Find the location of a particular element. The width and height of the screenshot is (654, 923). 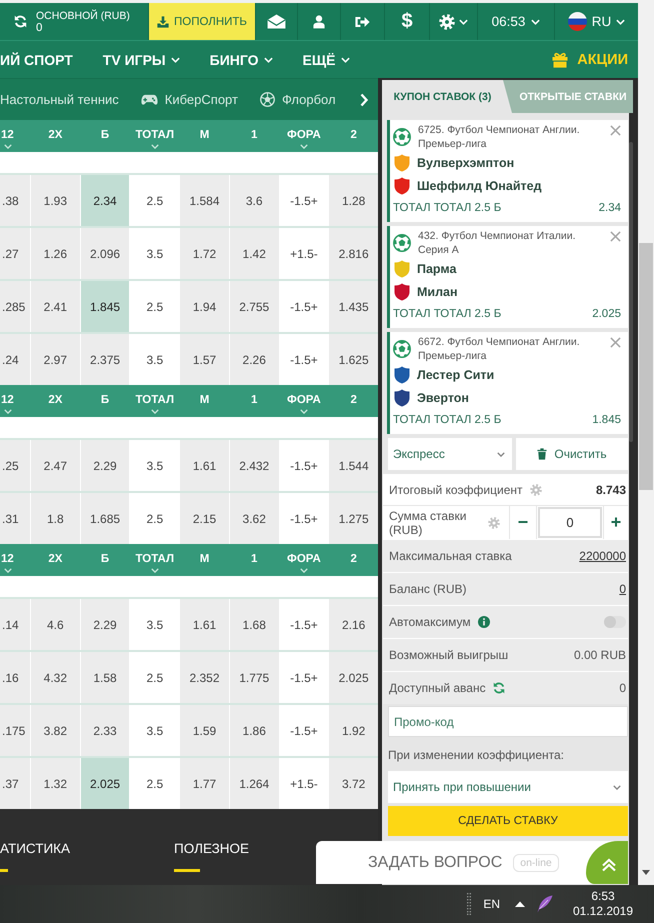

odds-cell: 1.435 is located at coordinates (353, 306).